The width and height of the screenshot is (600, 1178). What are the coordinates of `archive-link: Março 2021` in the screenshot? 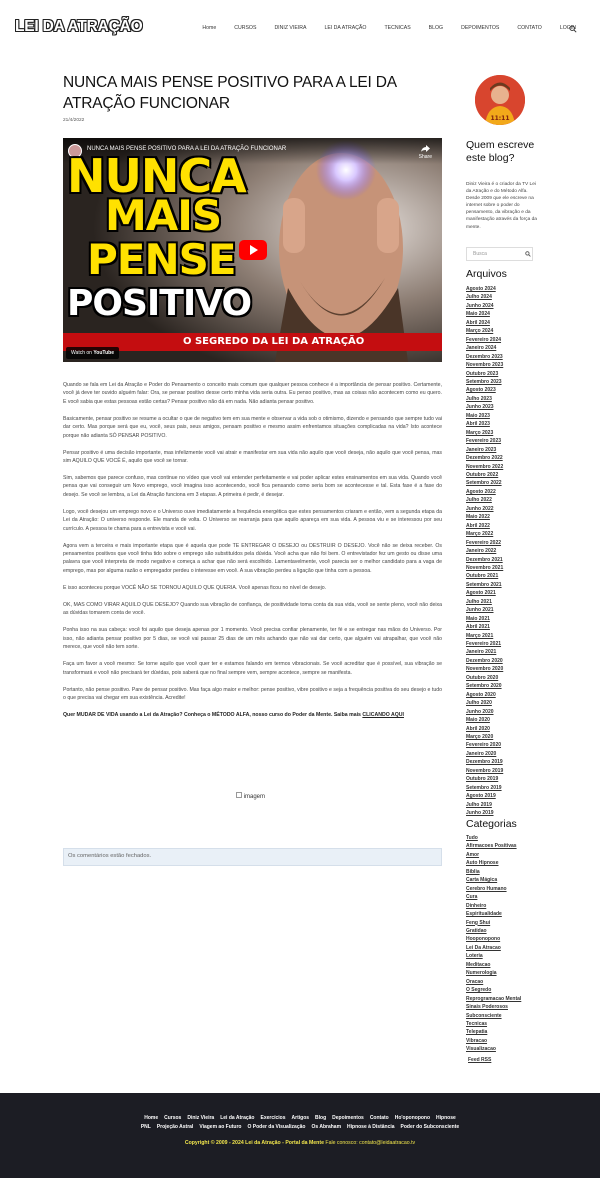 It's located at (484, 636).